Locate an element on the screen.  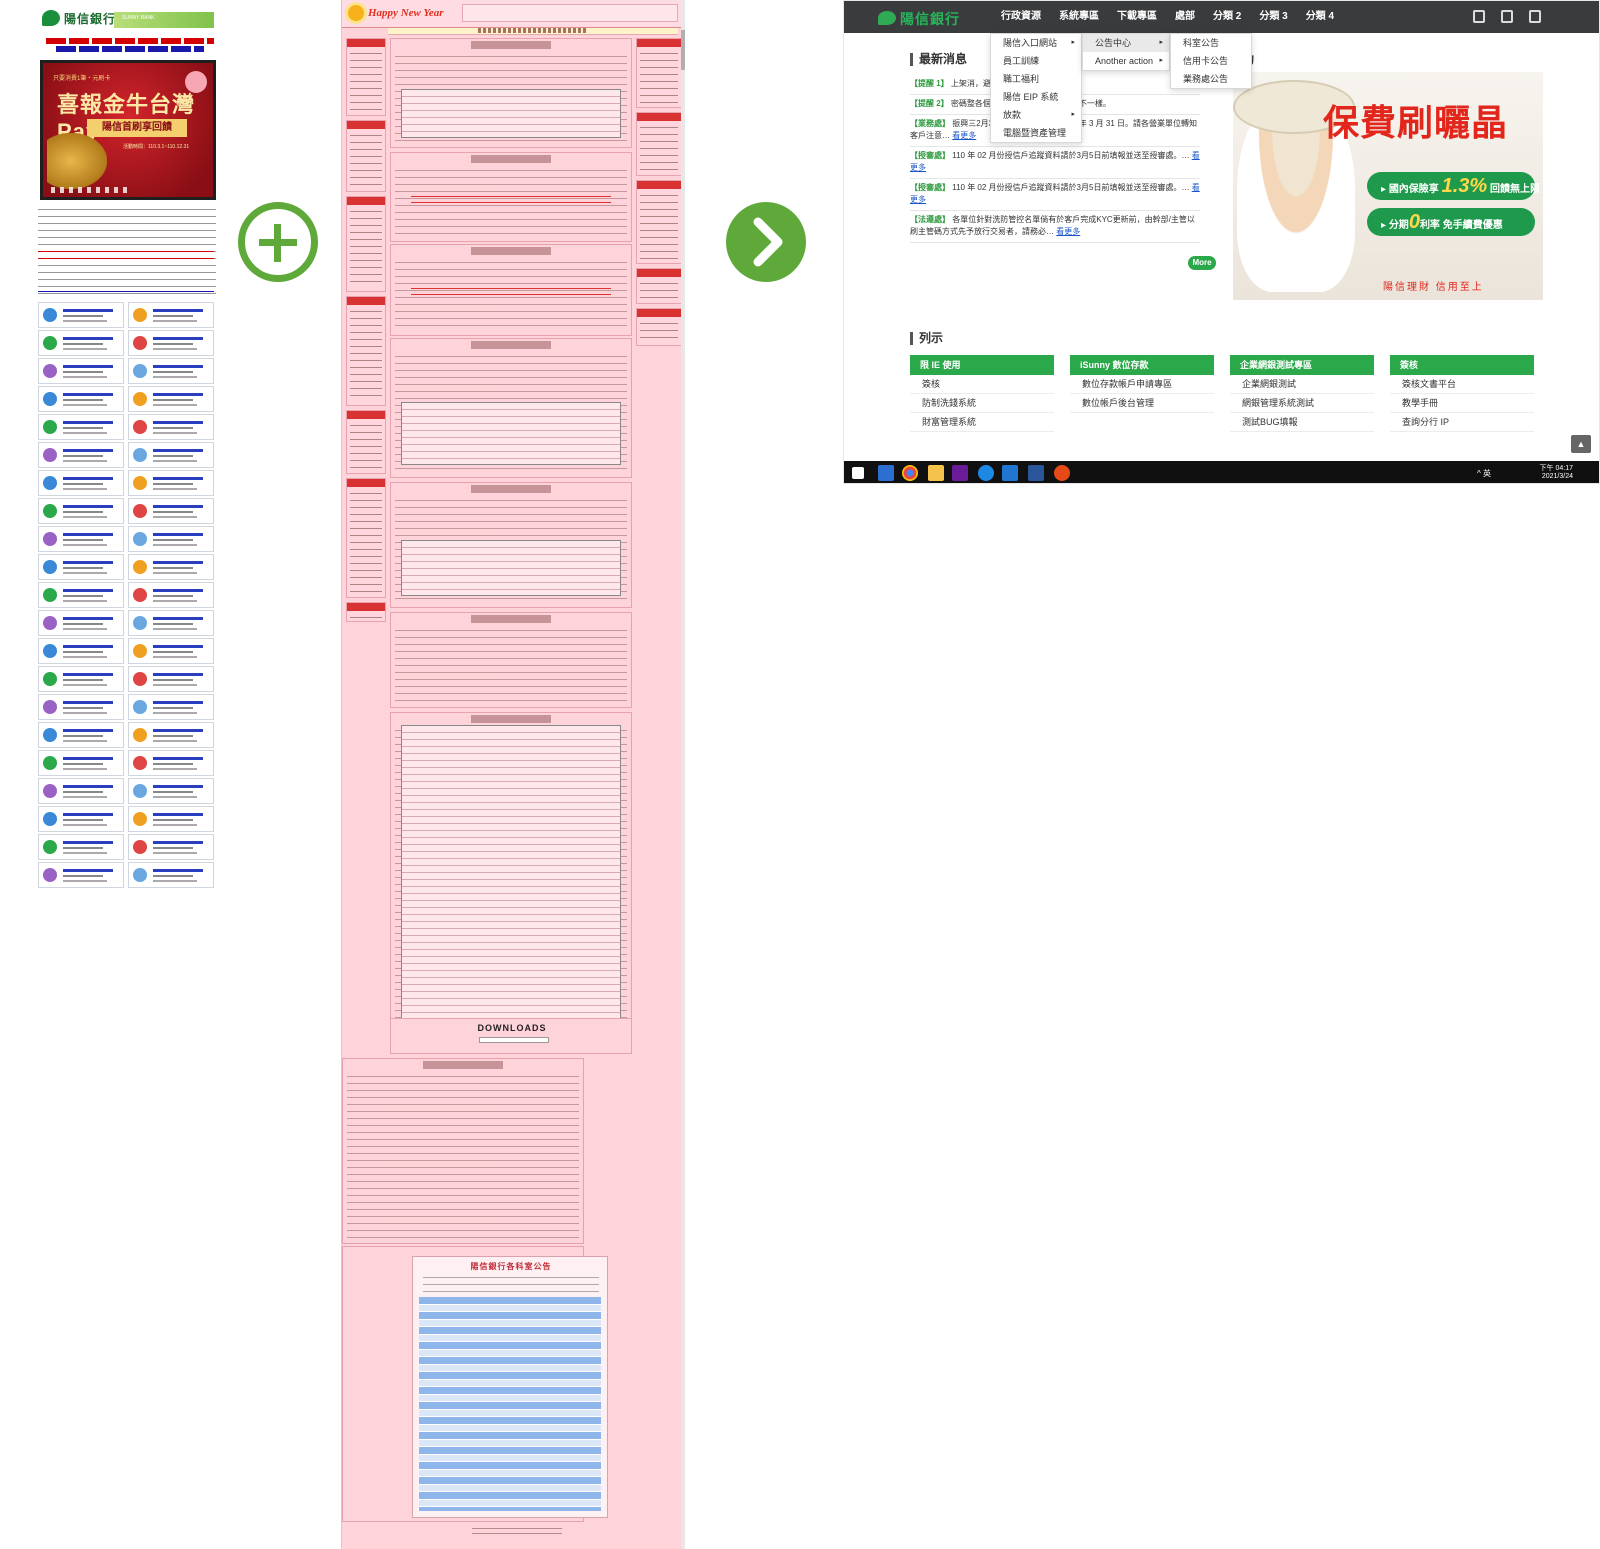
dropdown-item: 職工福利 is located at coordinates (1036, 79).